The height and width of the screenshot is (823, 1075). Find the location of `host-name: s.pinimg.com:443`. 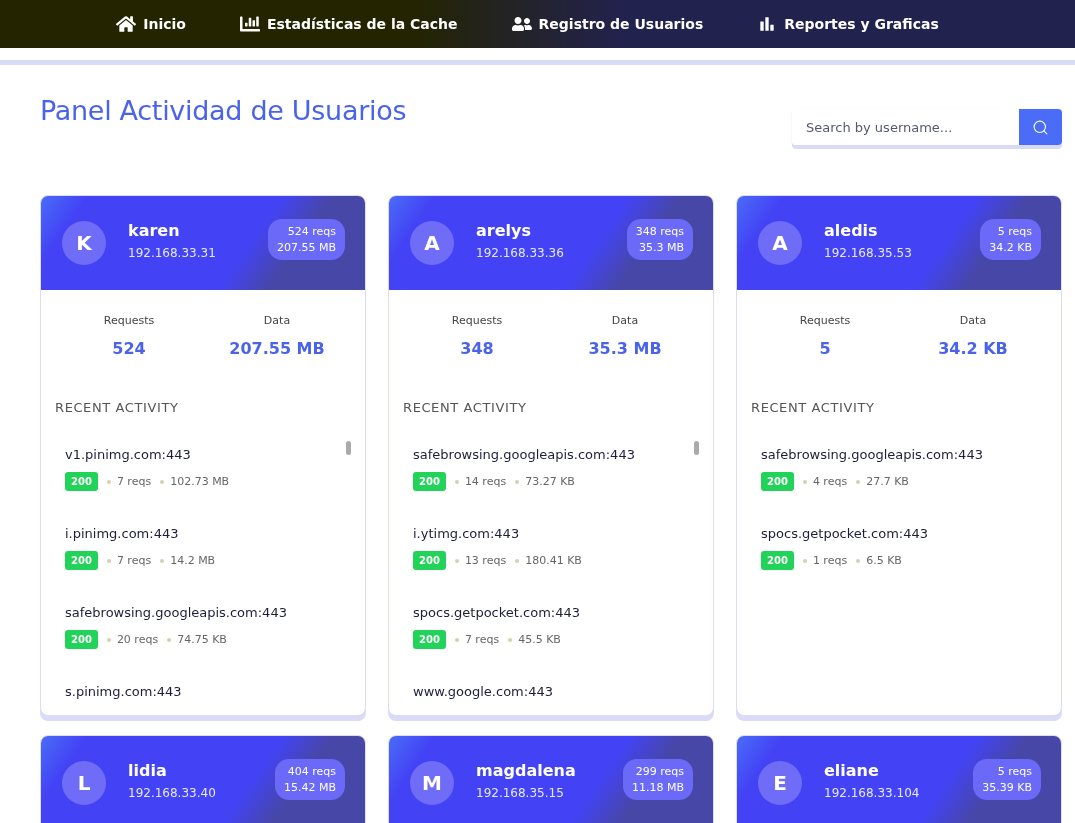

host-name: s.pinimg.com:443 is located at coordinates (124, 691).